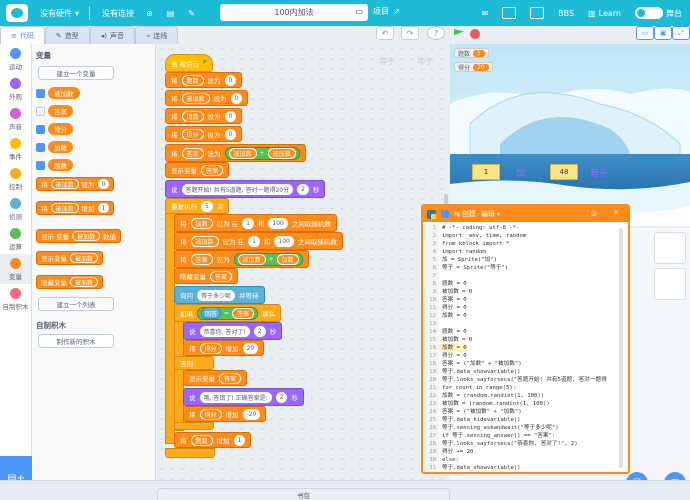 The image size is (690, 500). I want to click on code-line: 30 else:, so click(525, 460).